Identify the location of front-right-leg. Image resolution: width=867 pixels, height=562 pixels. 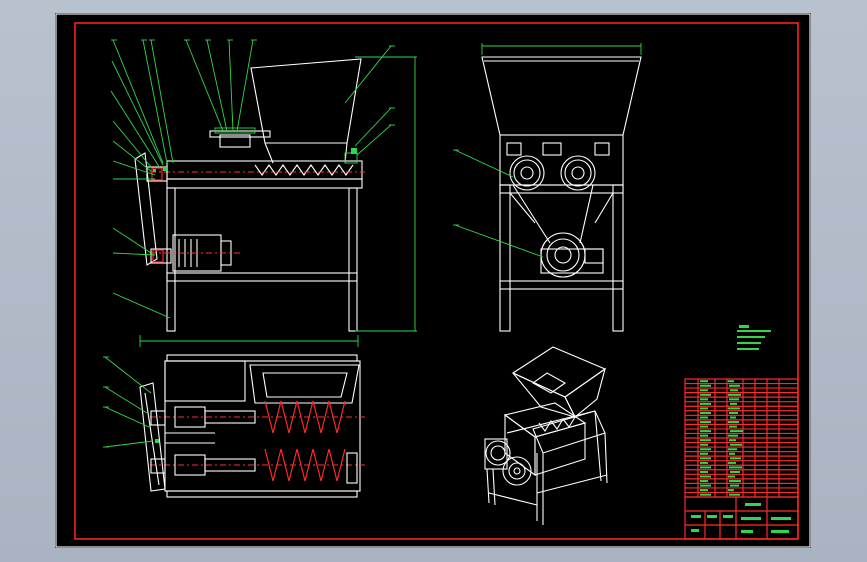
(353, 259).